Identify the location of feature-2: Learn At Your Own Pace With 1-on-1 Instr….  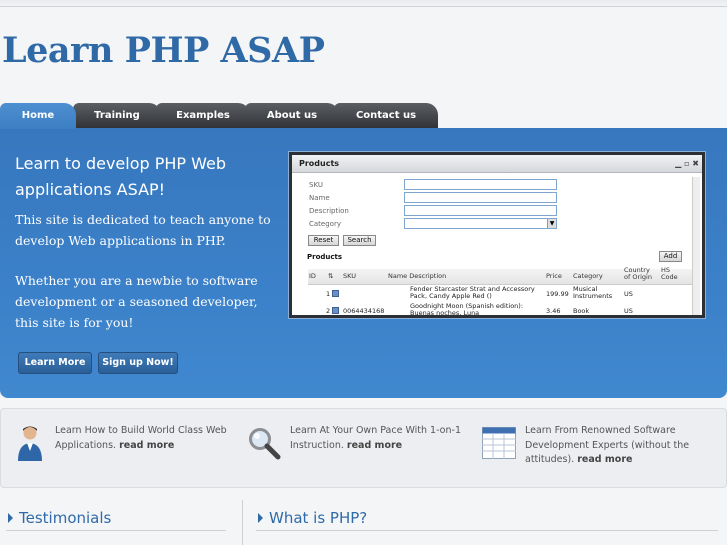
(380, 438).